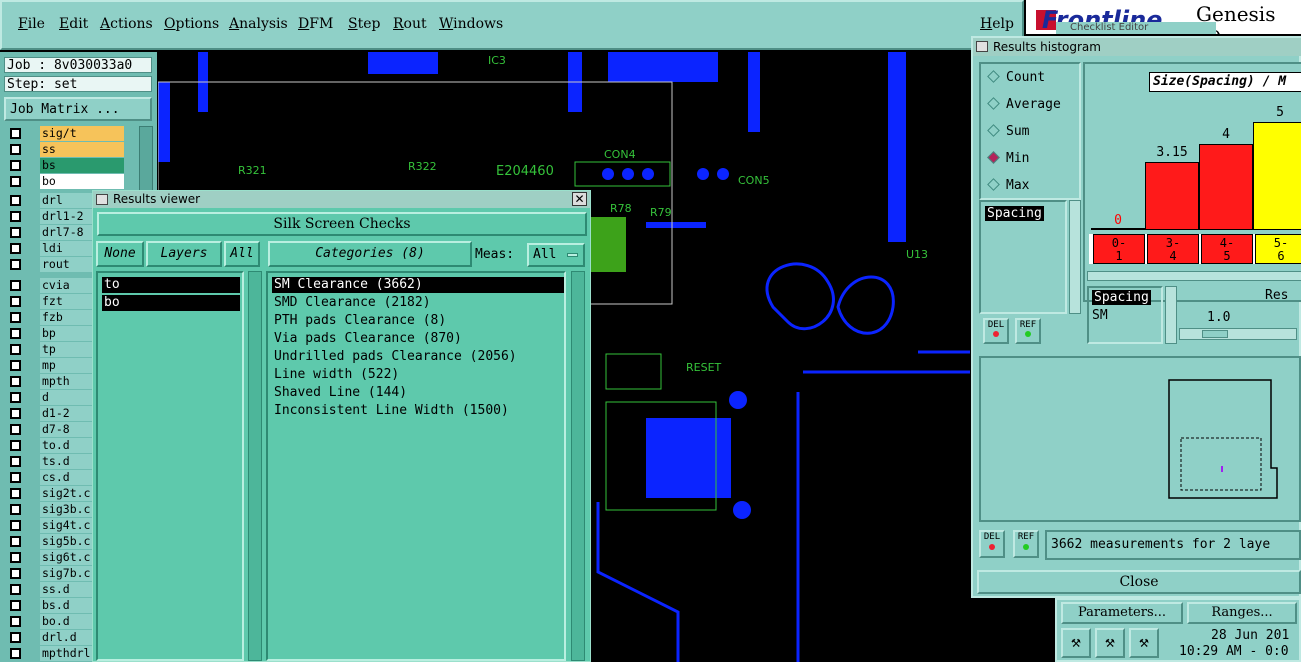  I want to click on category-list-item: Line width (522), so click(418, 375).